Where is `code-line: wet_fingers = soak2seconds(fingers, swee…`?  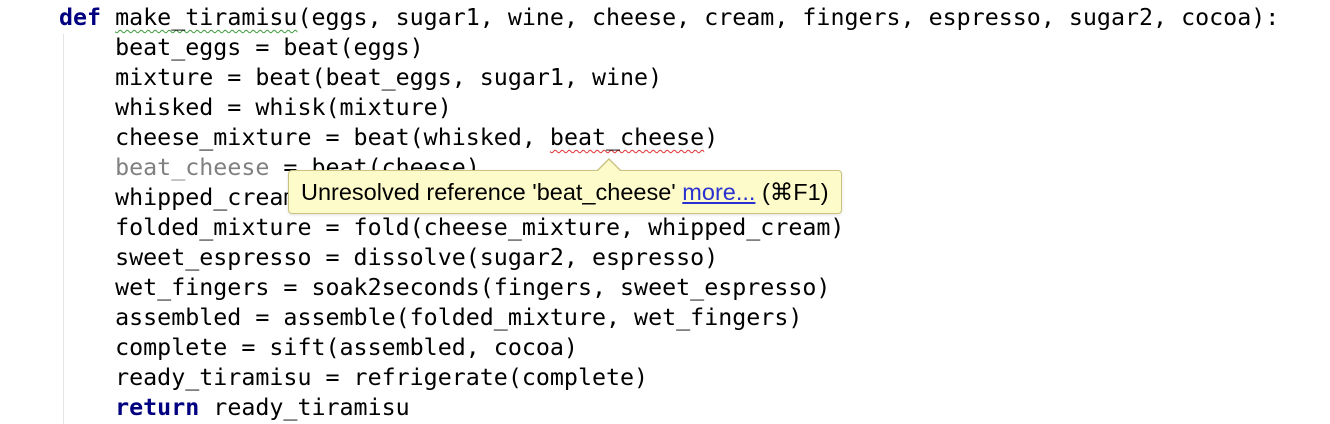
code-line: wet_fingers = soak2seconds(fingers, swee… is located at coordinates (444, 288).